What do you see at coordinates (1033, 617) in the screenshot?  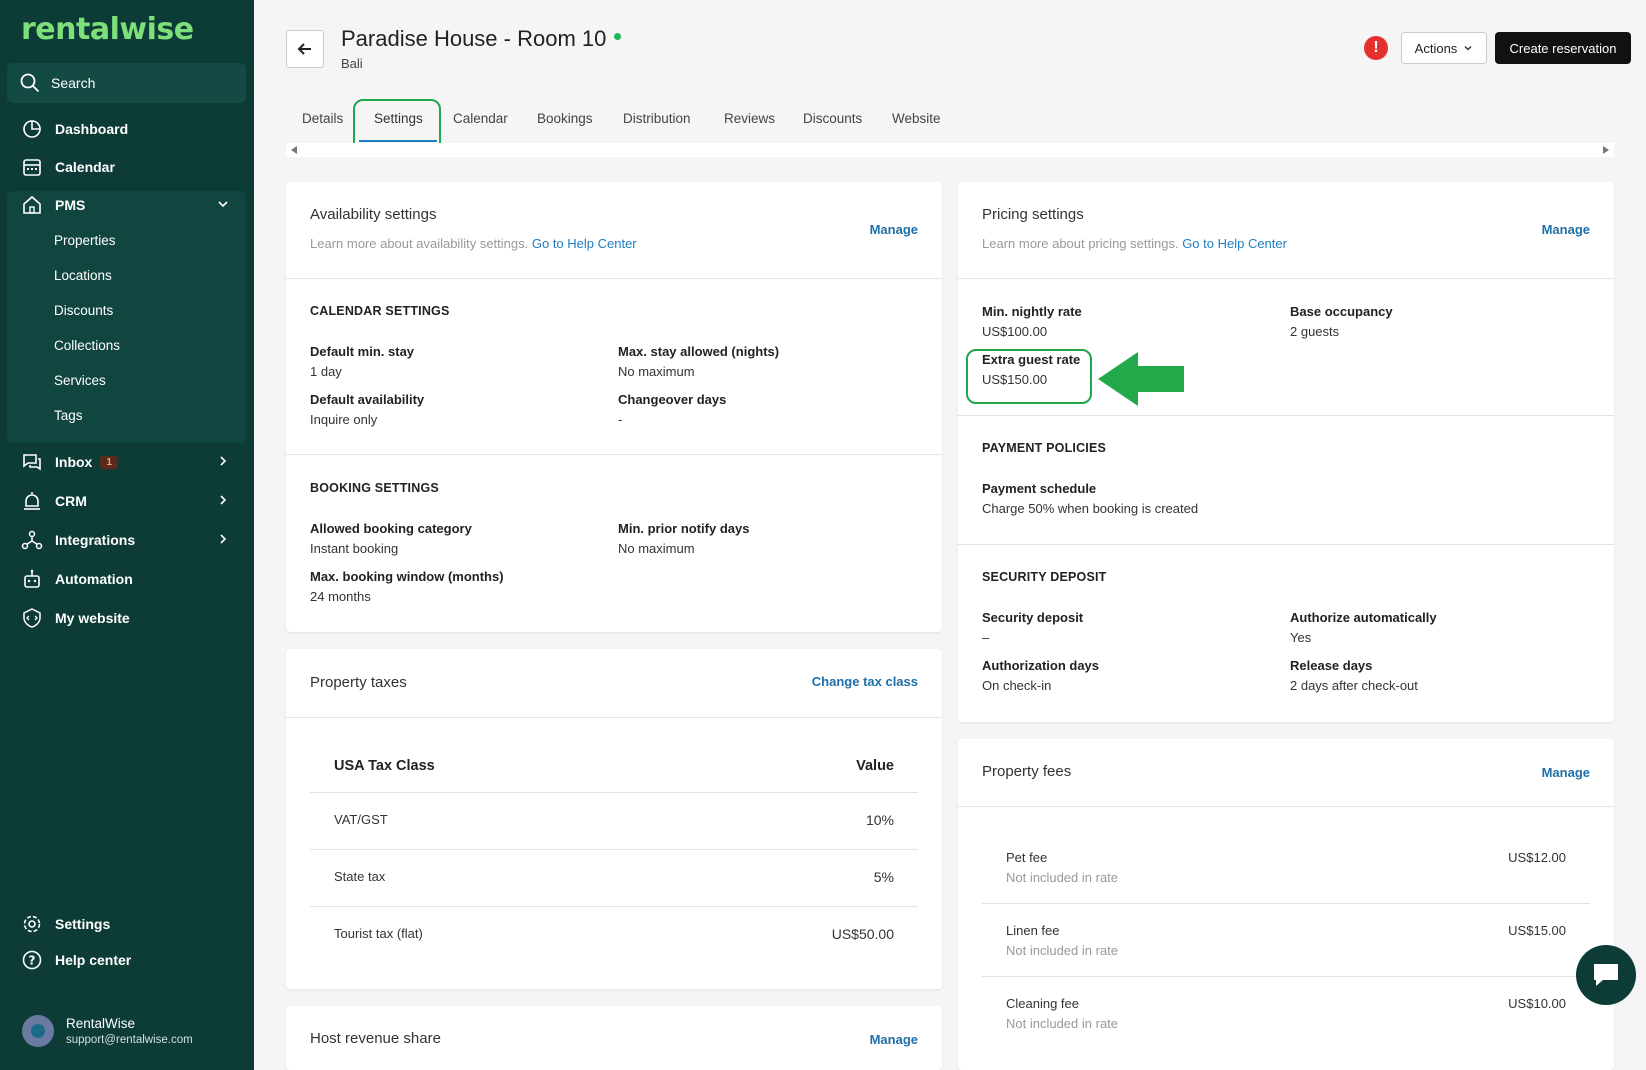 I see `security-deposit-label: Security deposit` at bounding box center [1033, 617].